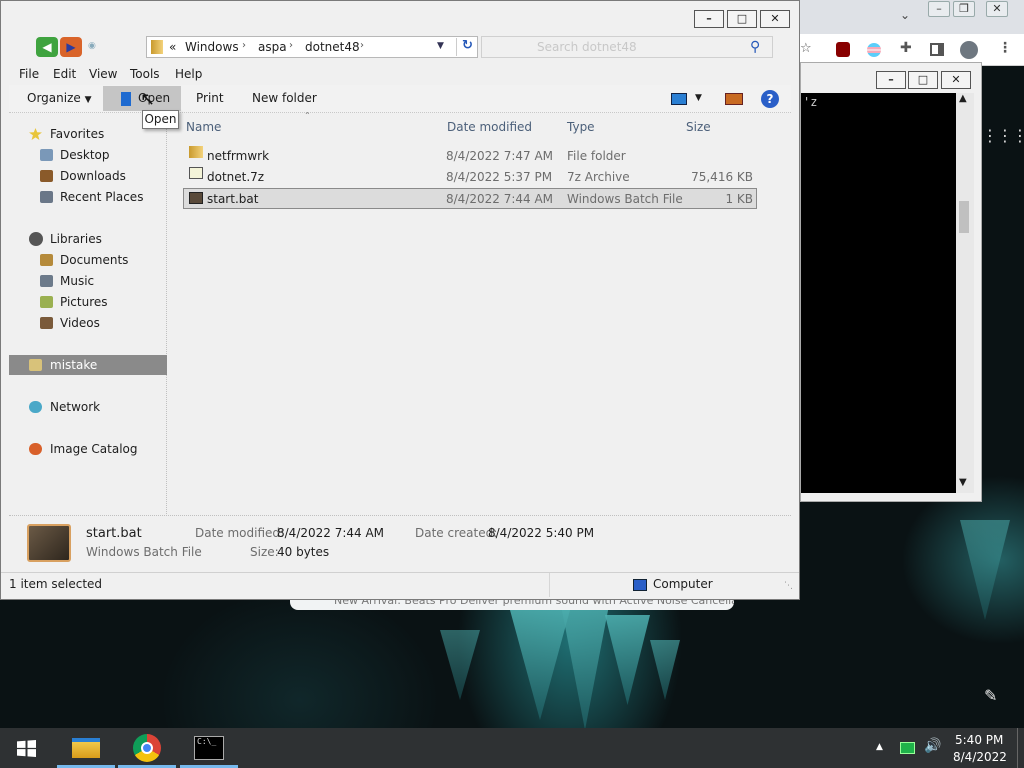  I want to click on show-hidden-icons-icon: ▲, so click(879, 747).